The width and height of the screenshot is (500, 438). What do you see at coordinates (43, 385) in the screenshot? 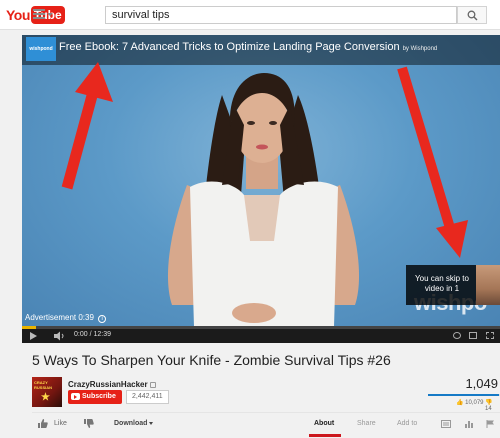
I see `avatar-text: CRAZY RUSSIAN` at bounding box center [43, 385].